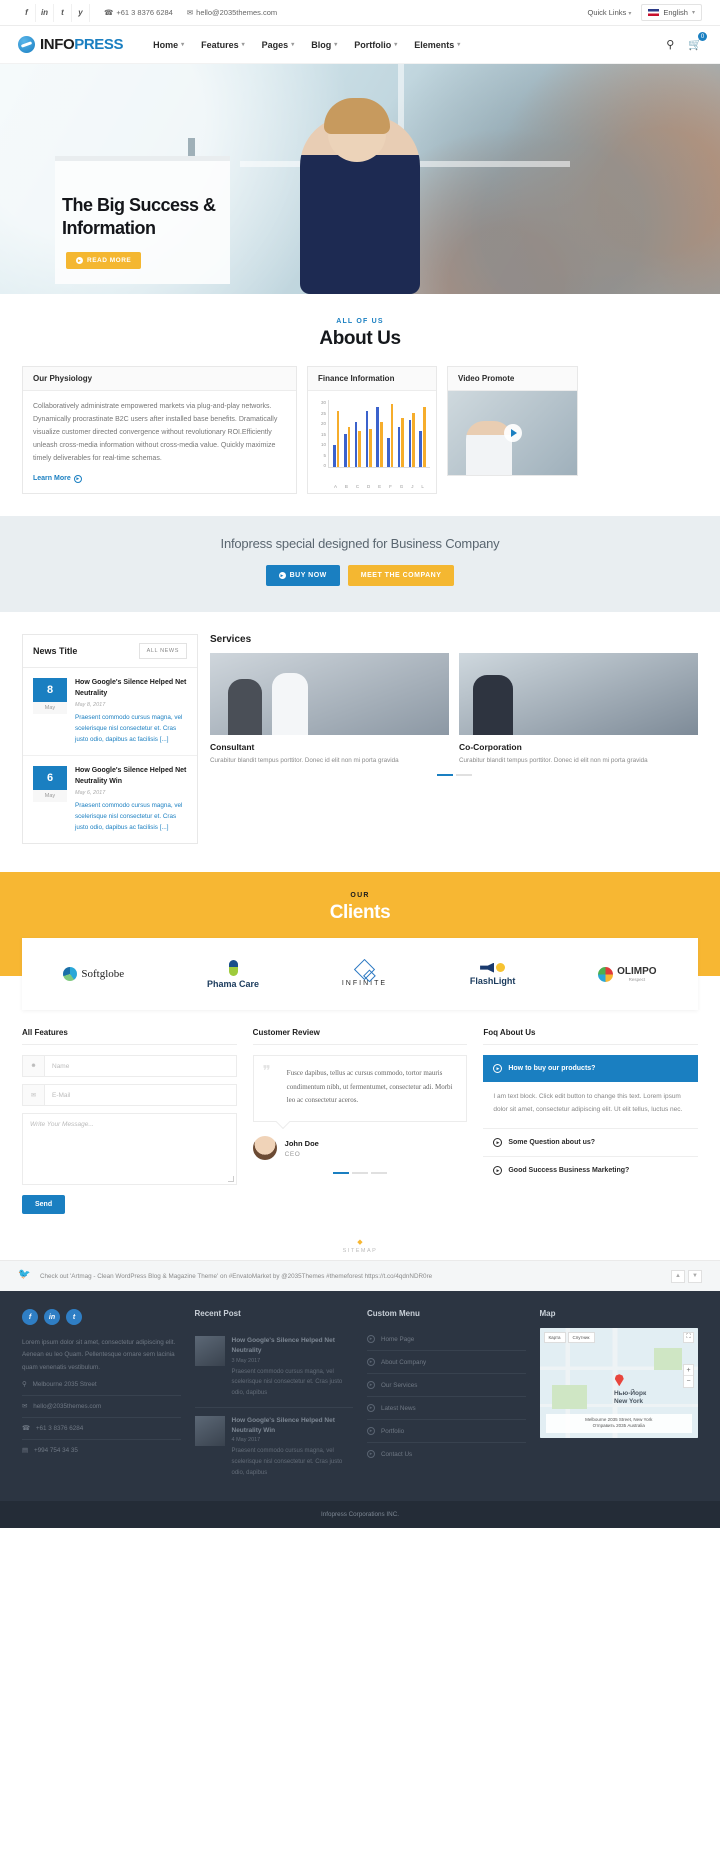 Image resolution: width=720 pixels, height=1866 pixels. What do you see at coordinates (630, 1397) in the screenshot?
I see `map-city-label: Нью-Йорк New York` at bounding box center [630, 1397].